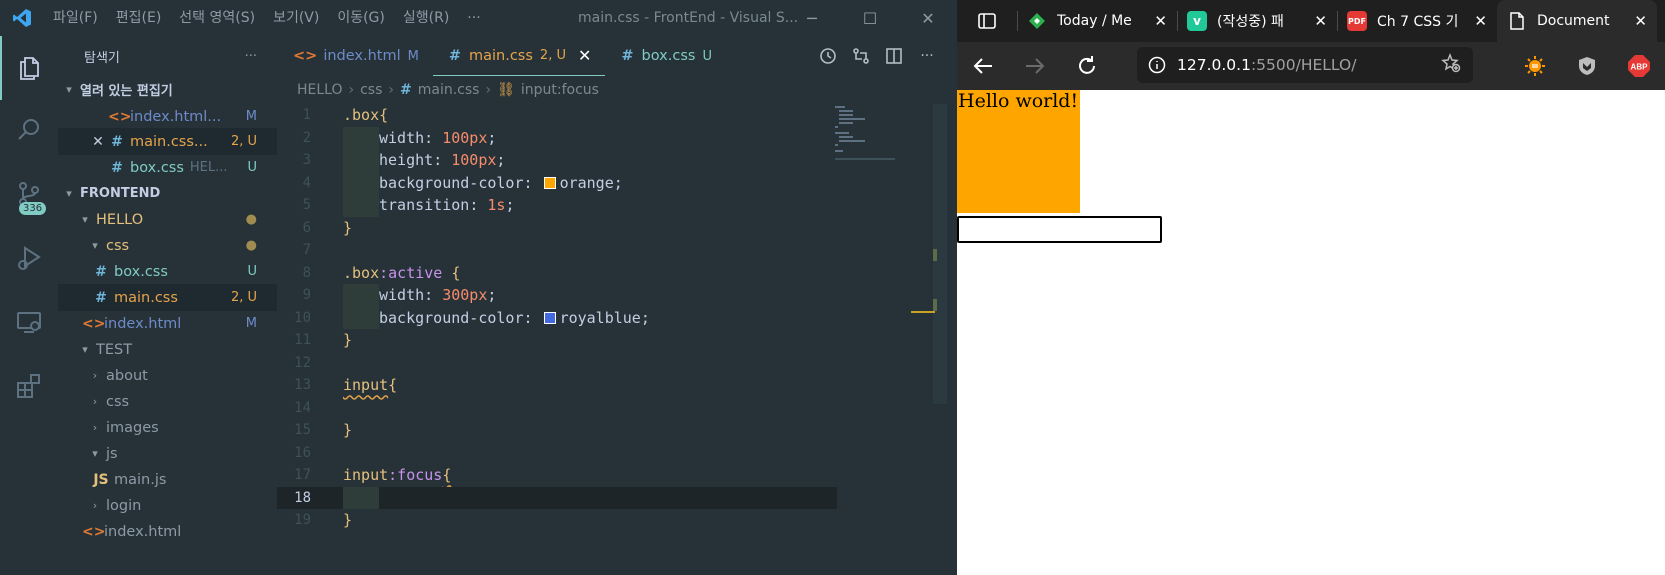 This screenshot has height=575, width=1665. I want to click on close-icon: ✕, so click(928, 18).